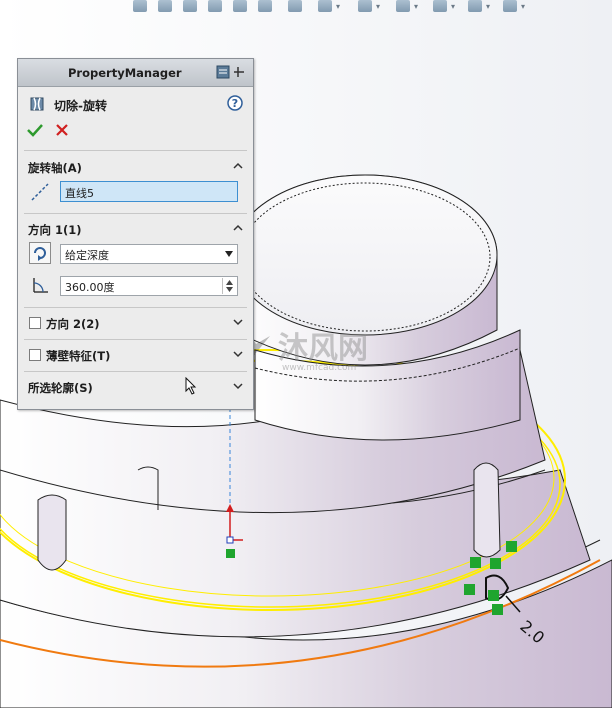  I want to click on zoom-area-icon, so click(190, 6).